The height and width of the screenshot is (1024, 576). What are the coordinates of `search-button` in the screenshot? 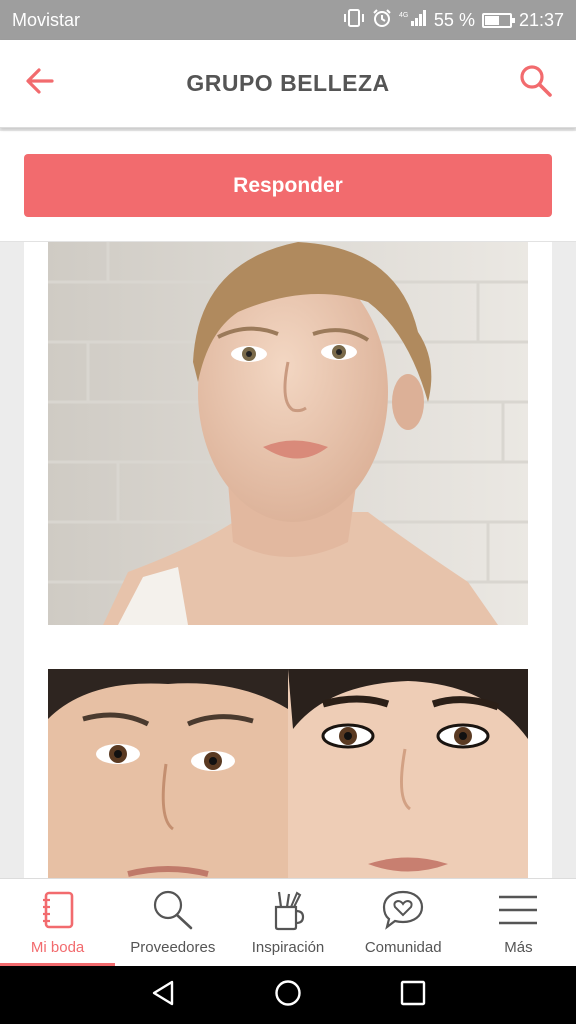 It's located at (536, 84).